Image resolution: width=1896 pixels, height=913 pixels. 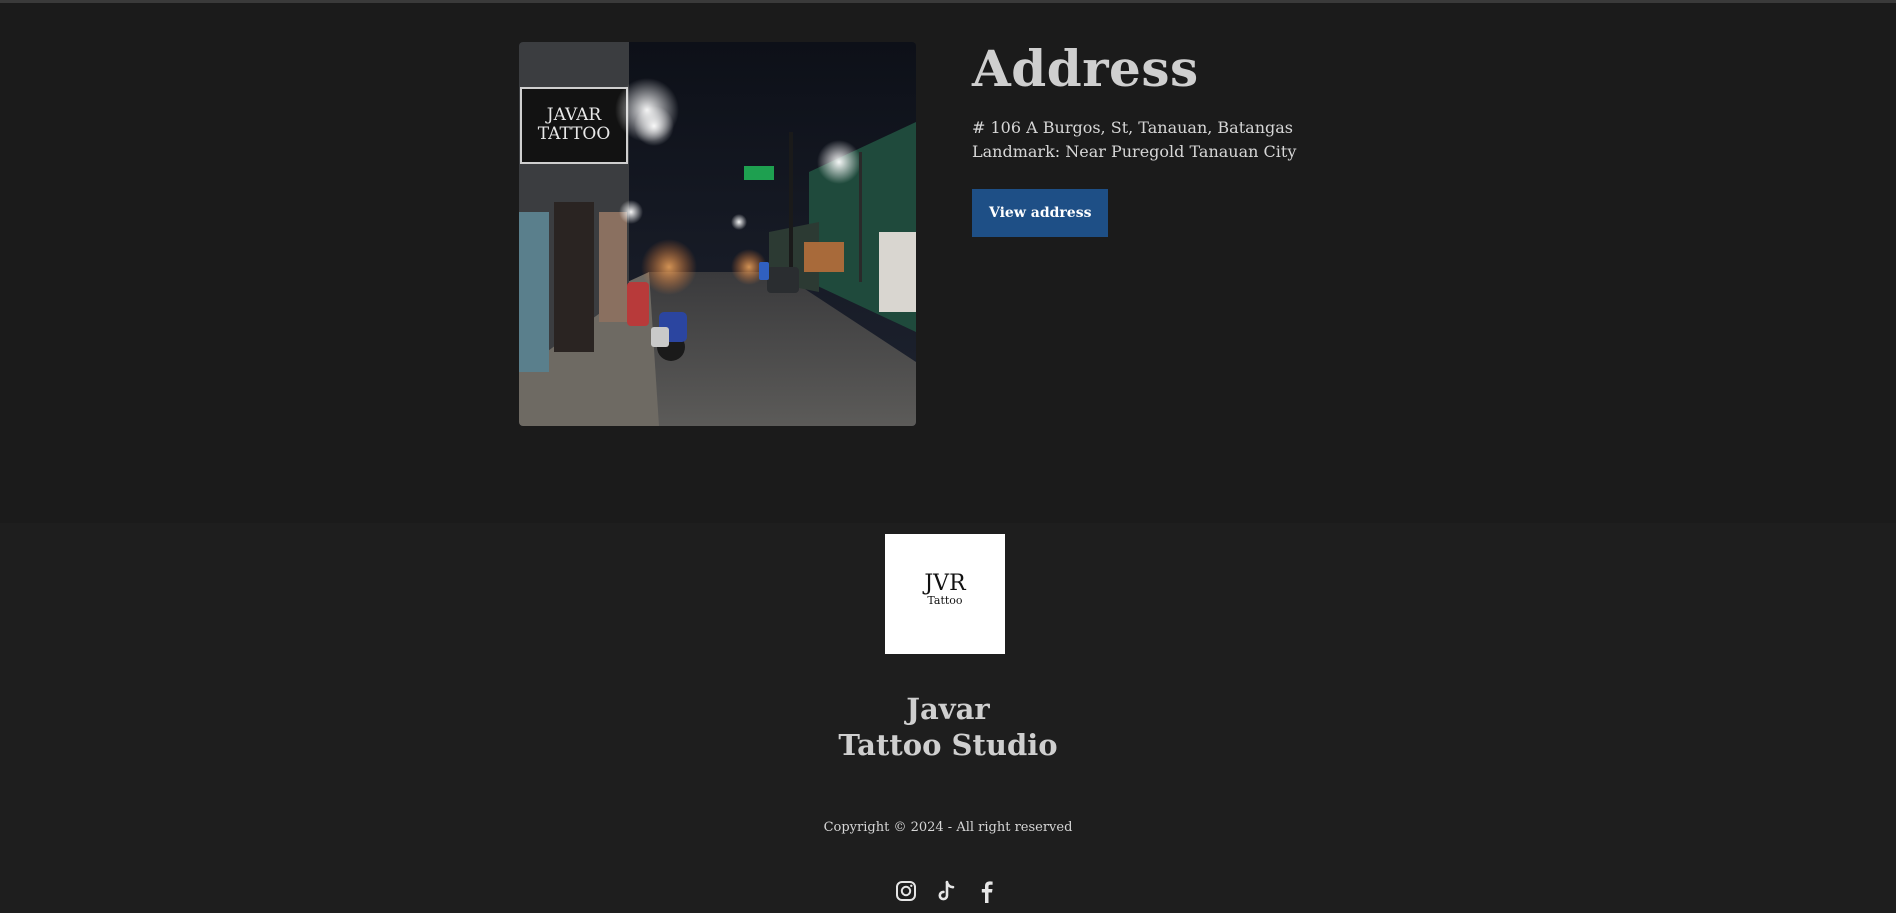 I want to click on address-landmark: Landmark: Near Puregold Tanauan City, so click(x=1134, y=151).